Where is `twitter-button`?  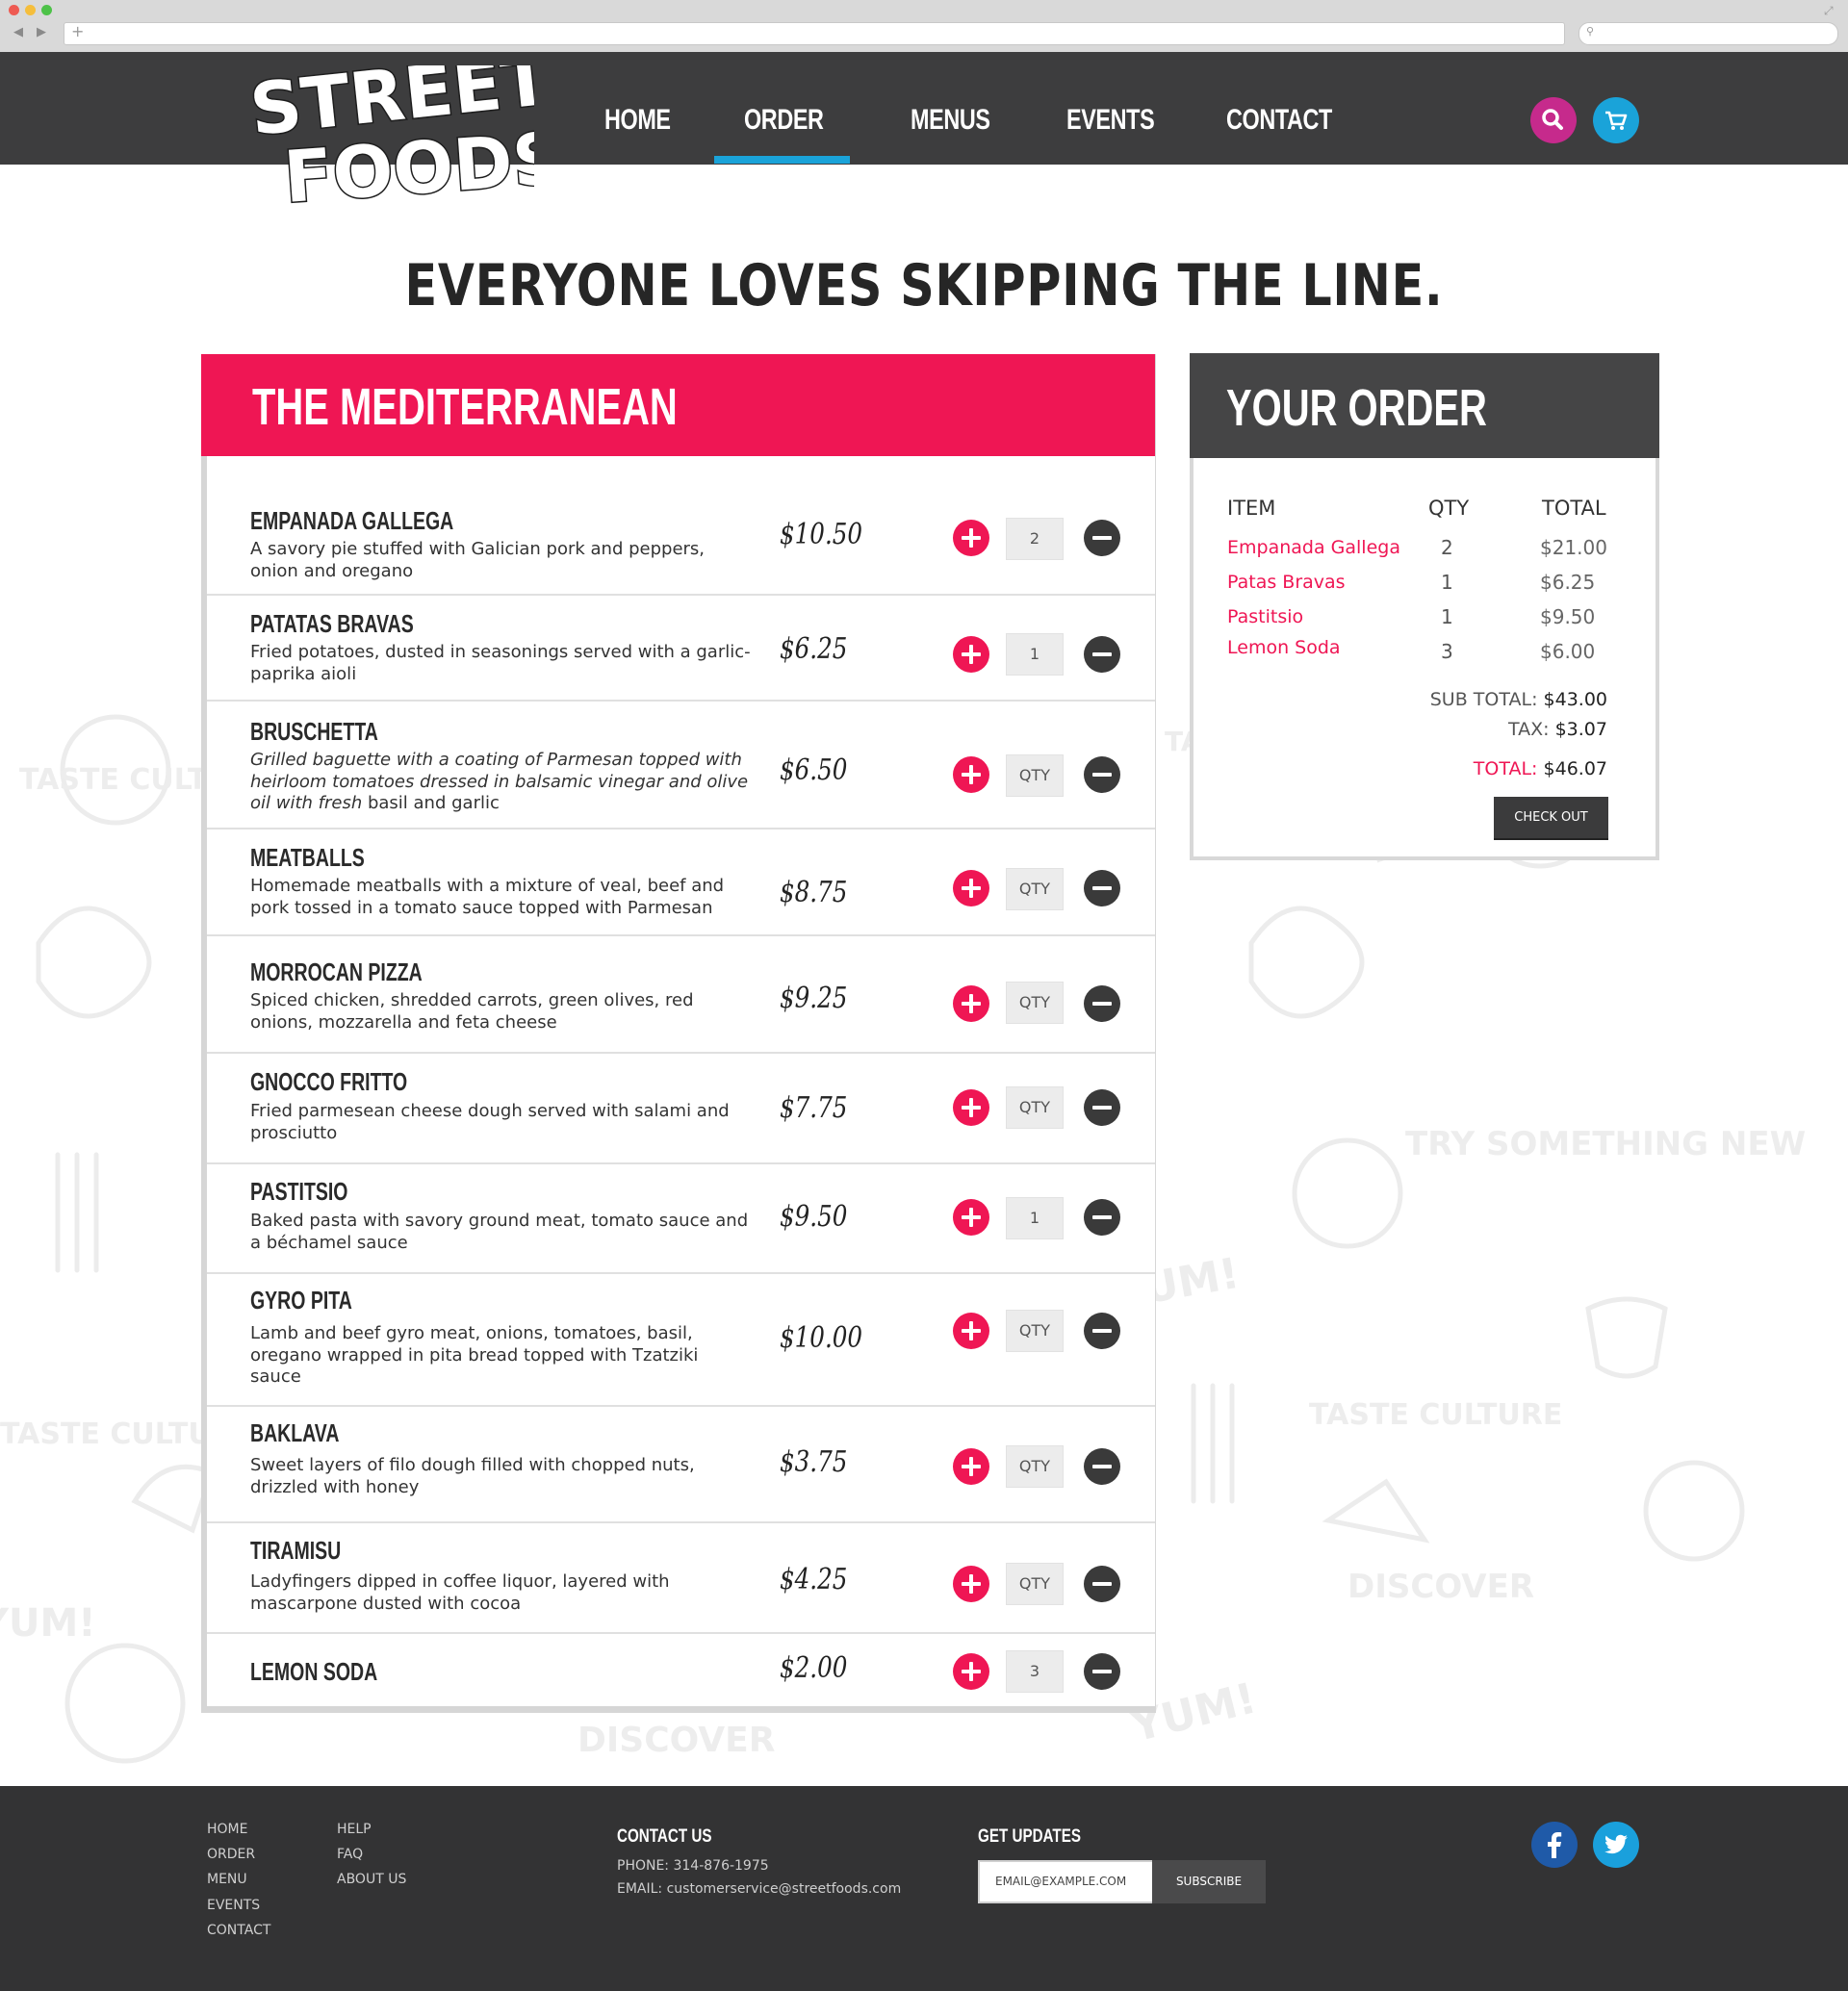
twitter-button is located at coordinates (1616, 1845).